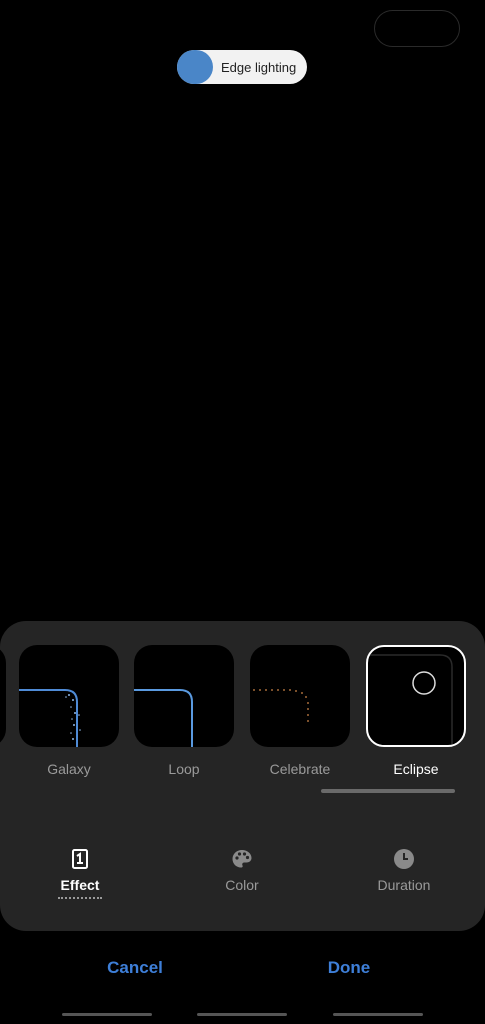 This screenshot has height=1024, width=485. Describe the element at coordinates (242, 1014) in the screenshot. I see `nav-home-button` at that location.